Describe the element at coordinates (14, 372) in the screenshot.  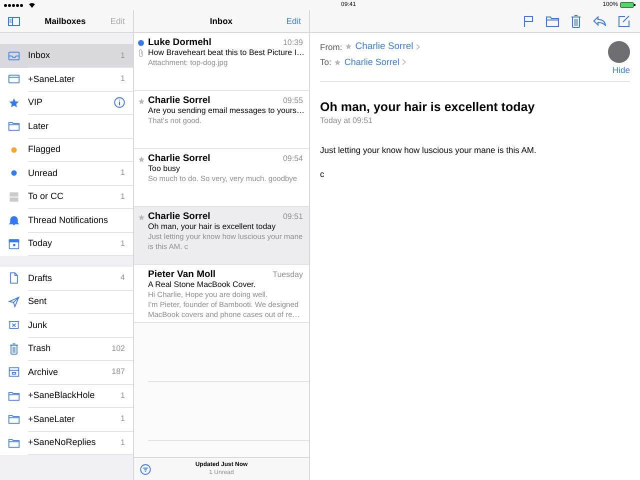
I see `archive-box-icon` at that location.